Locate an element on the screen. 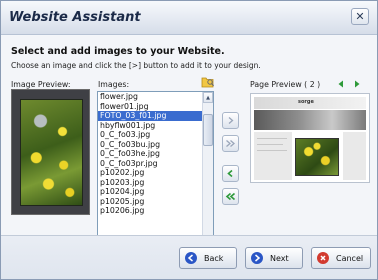  preview-left-column is located at coordinates (273, 156).